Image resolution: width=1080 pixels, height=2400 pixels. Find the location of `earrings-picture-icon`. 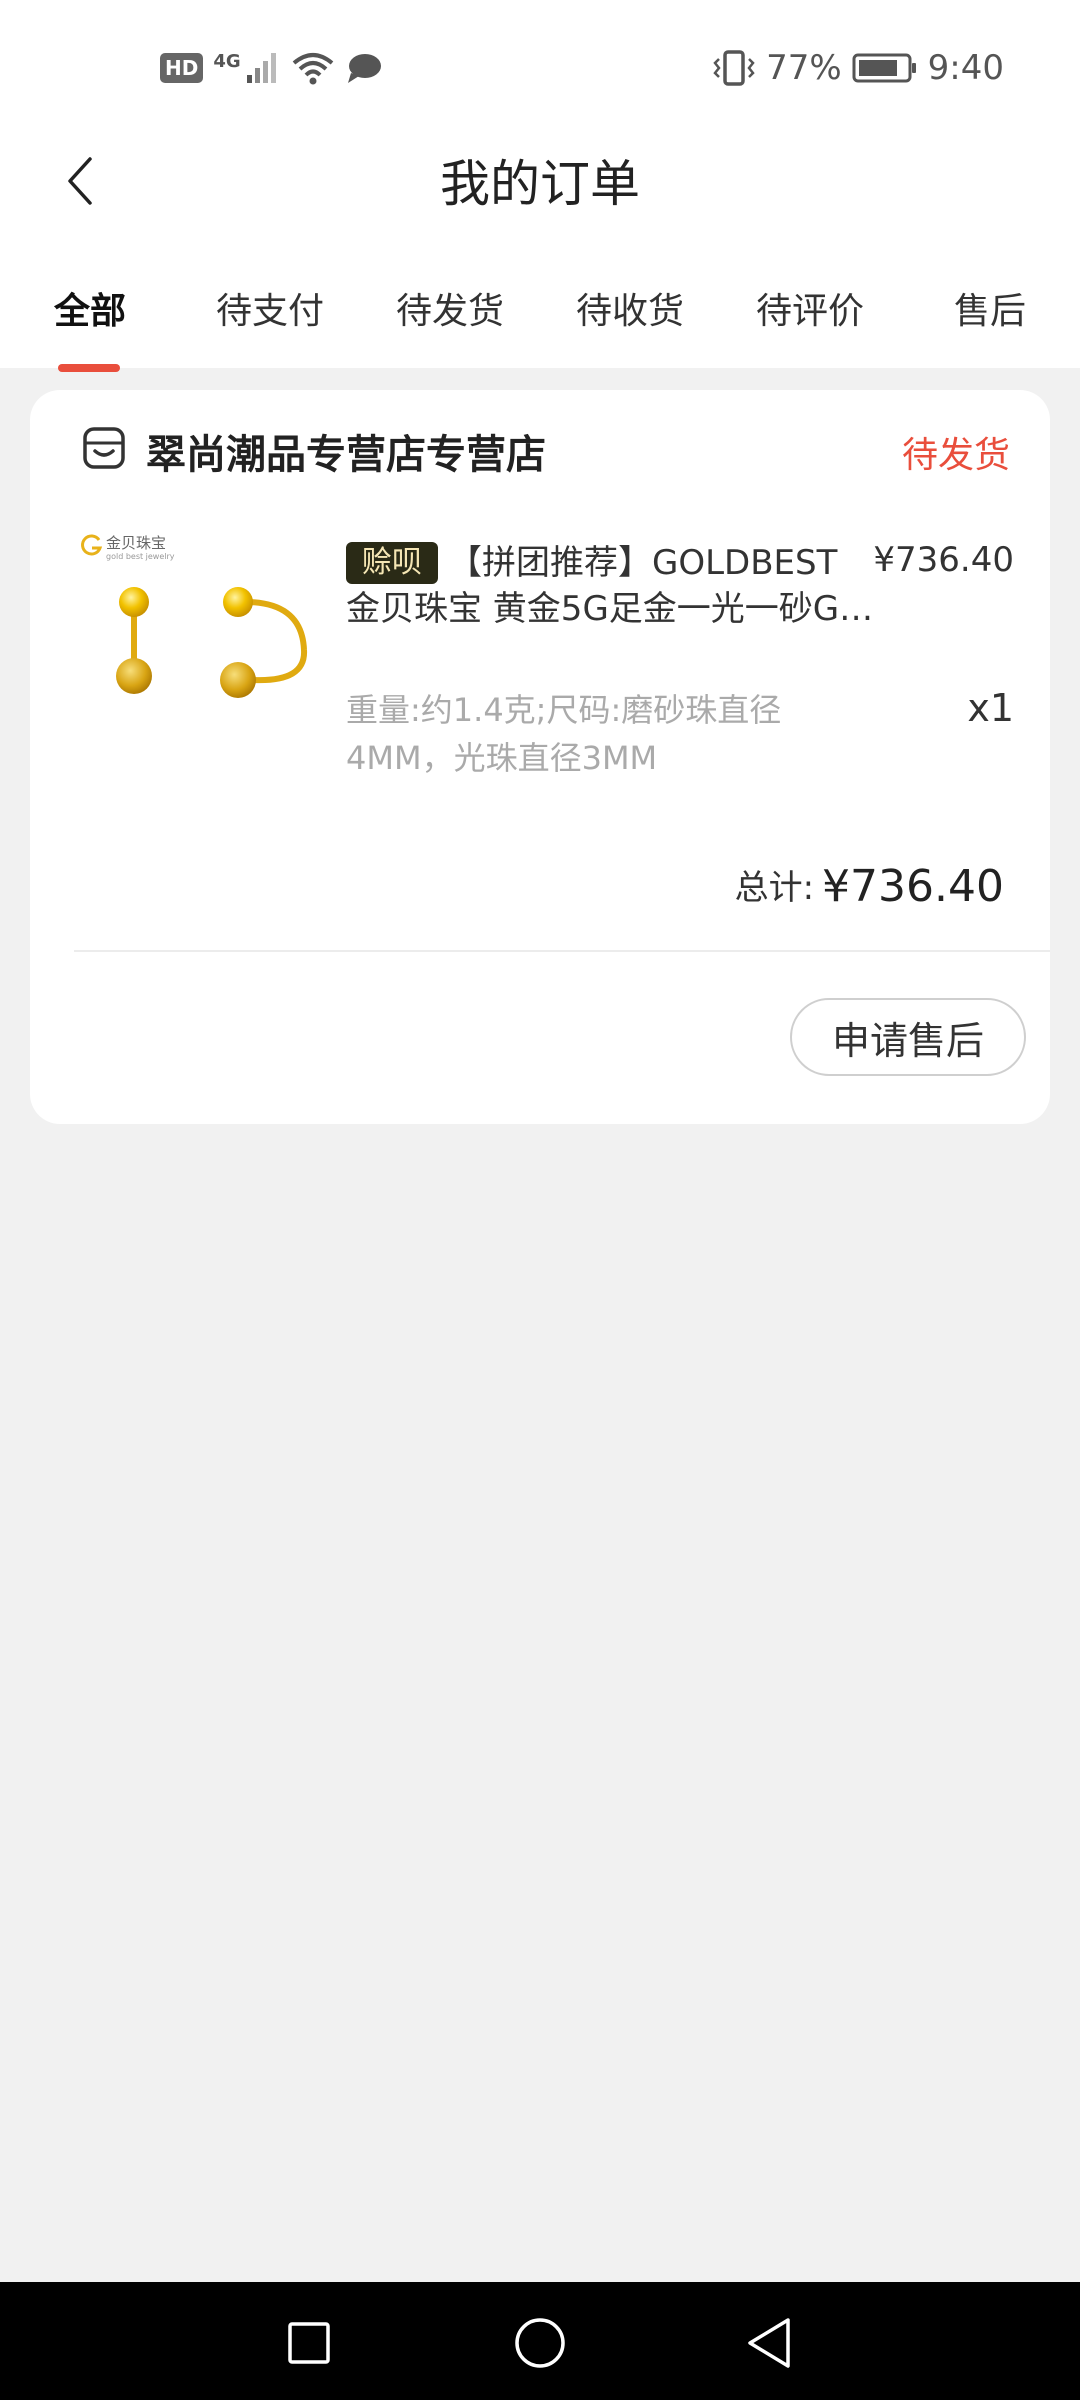

earrings-picture-icon is located at coordinates (212, 642).